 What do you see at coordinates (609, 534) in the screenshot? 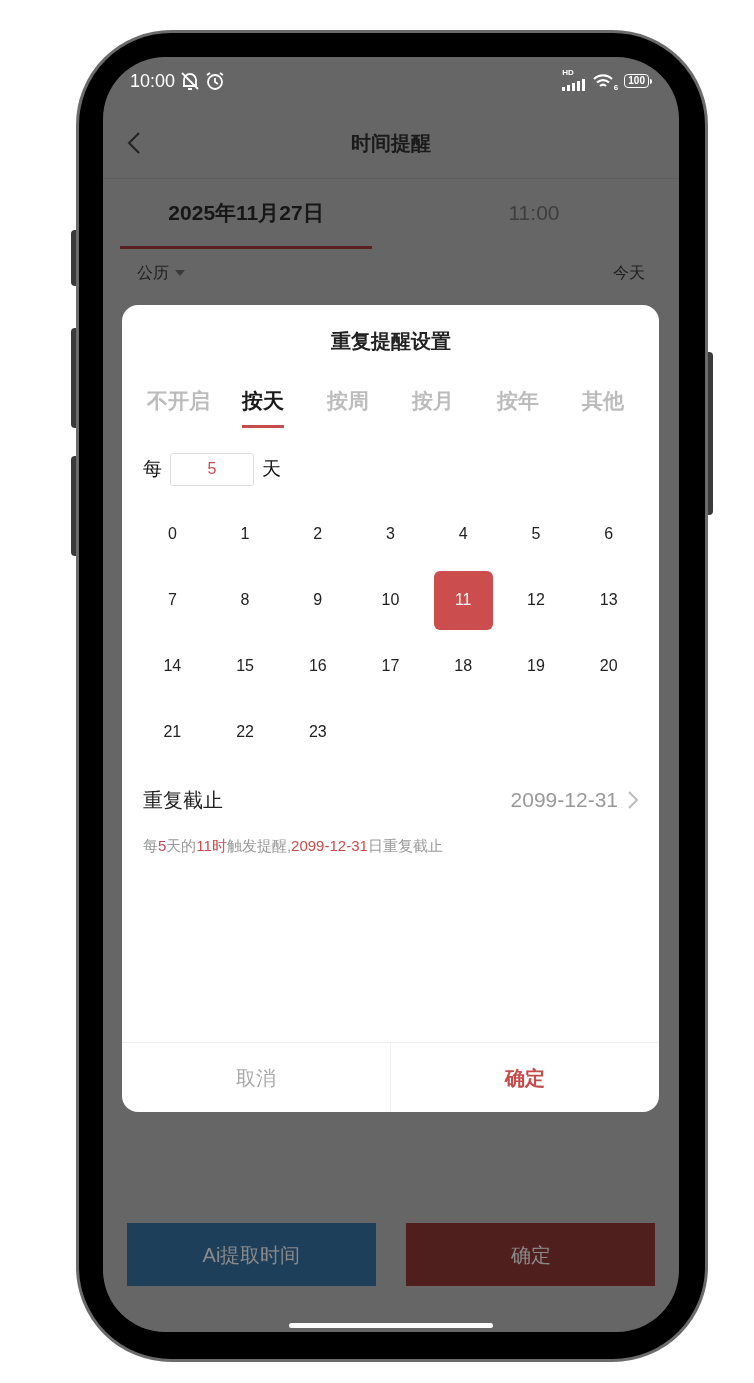
I see `hour-option: 6` at bounding box center [609, 534].